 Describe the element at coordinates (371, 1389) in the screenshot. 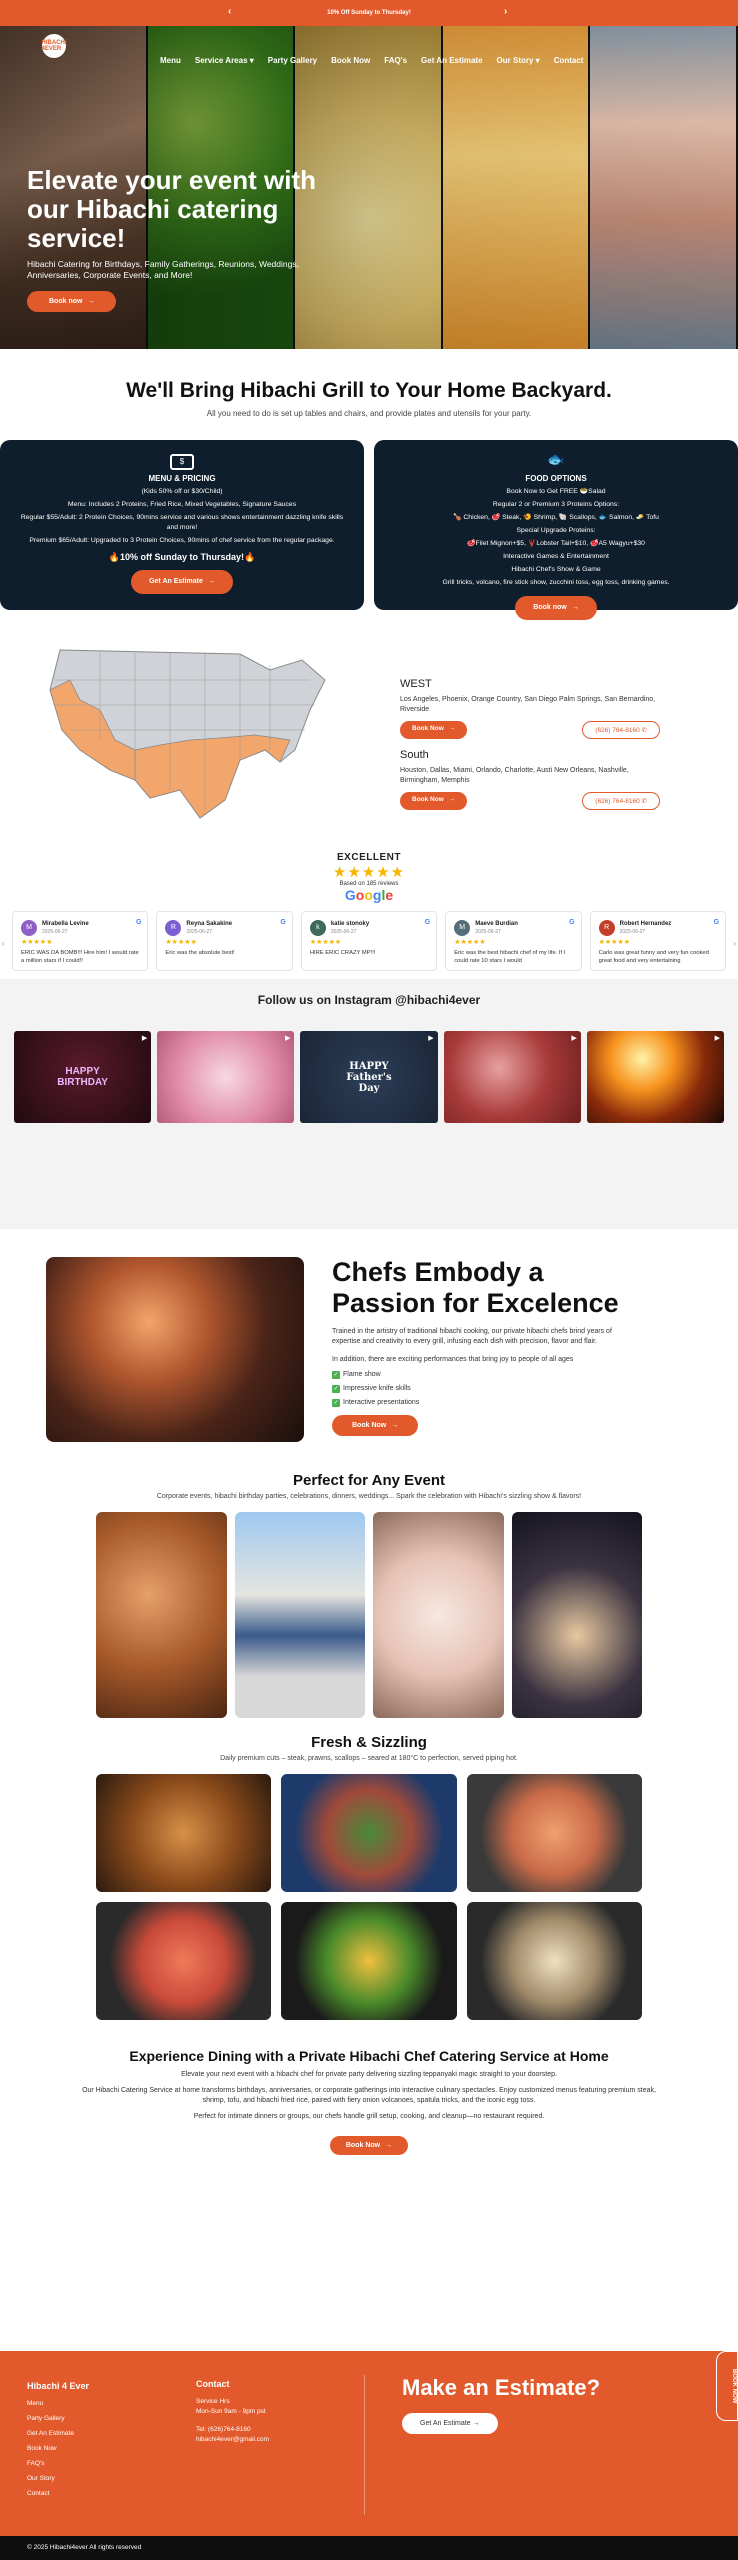

I see `feature-item: ✓ Impressive knife skills` at that location.